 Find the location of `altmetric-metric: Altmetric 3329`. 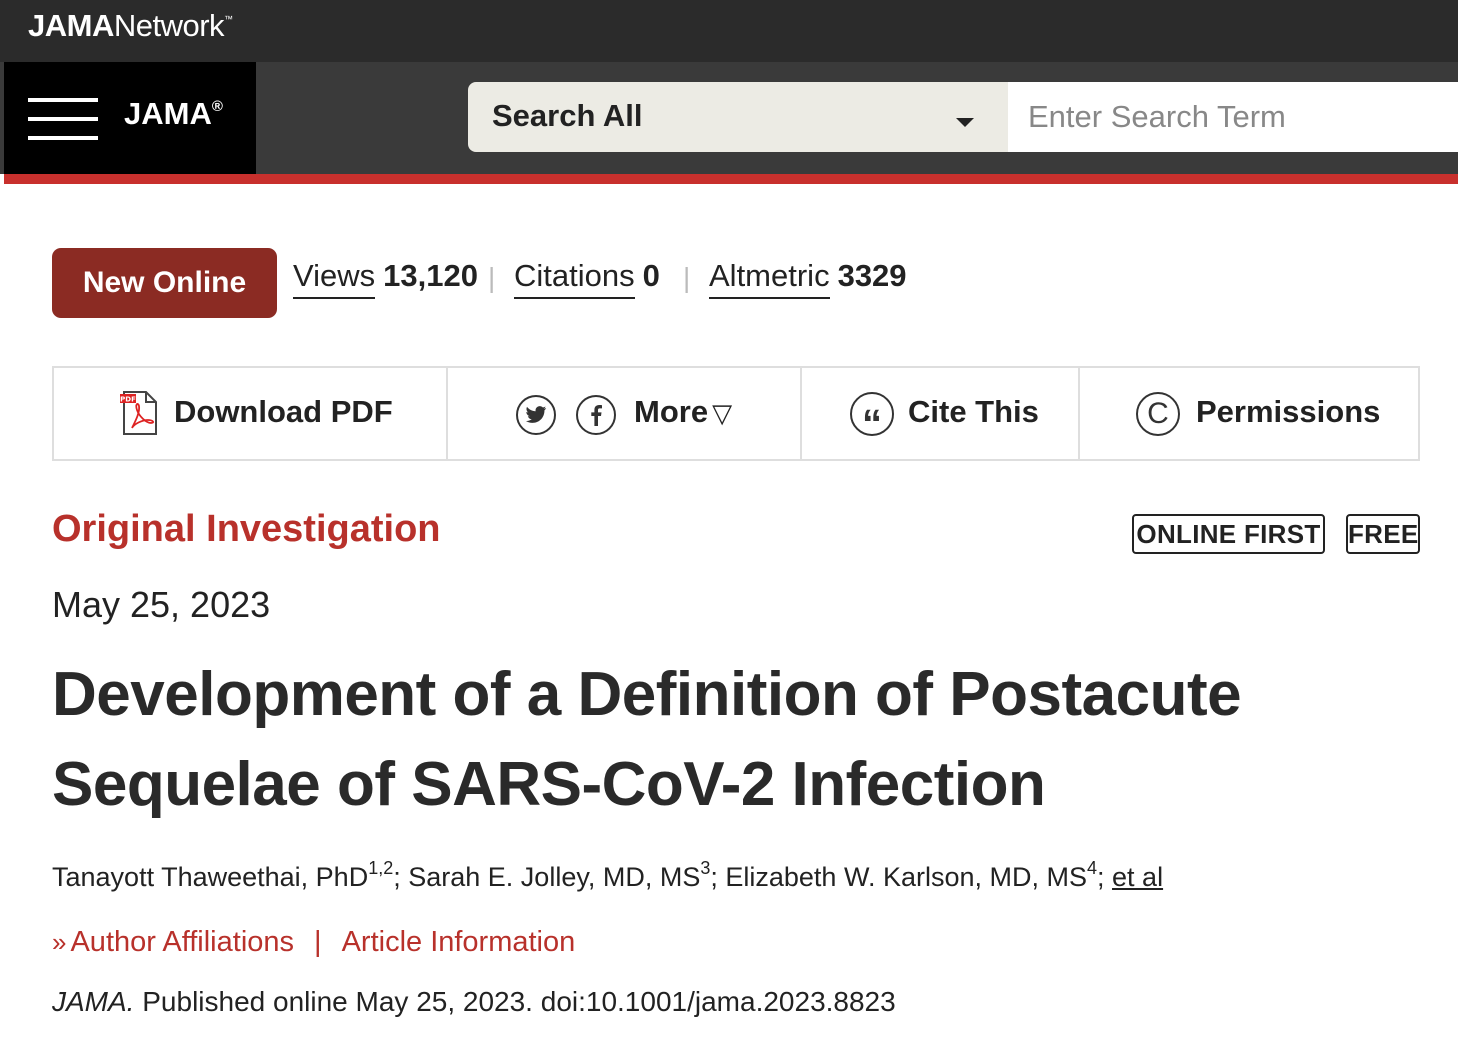

altmetric-metric: Altmetric 3329 is located at coordinates (808, 278).